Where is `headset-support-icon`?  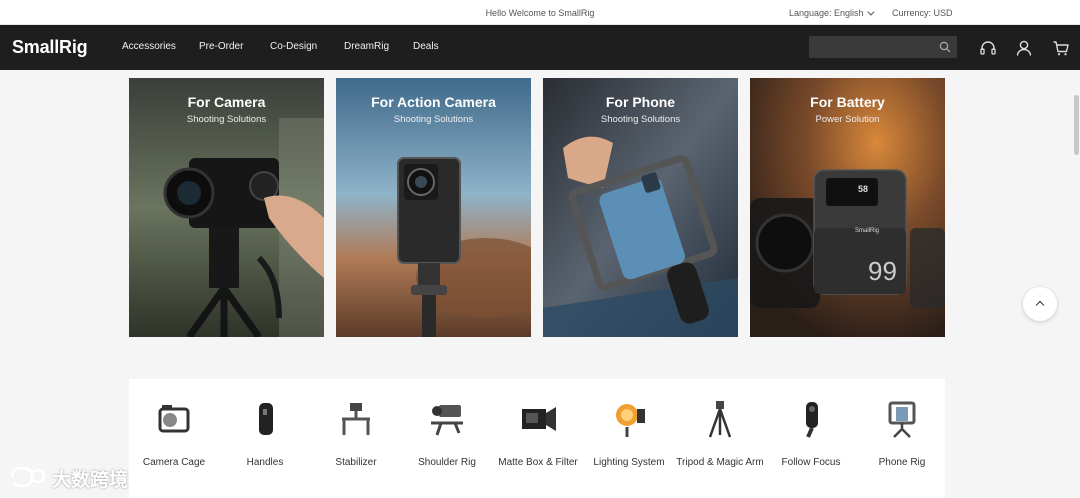 headset-support-icon is located at coordinates (988, 48).